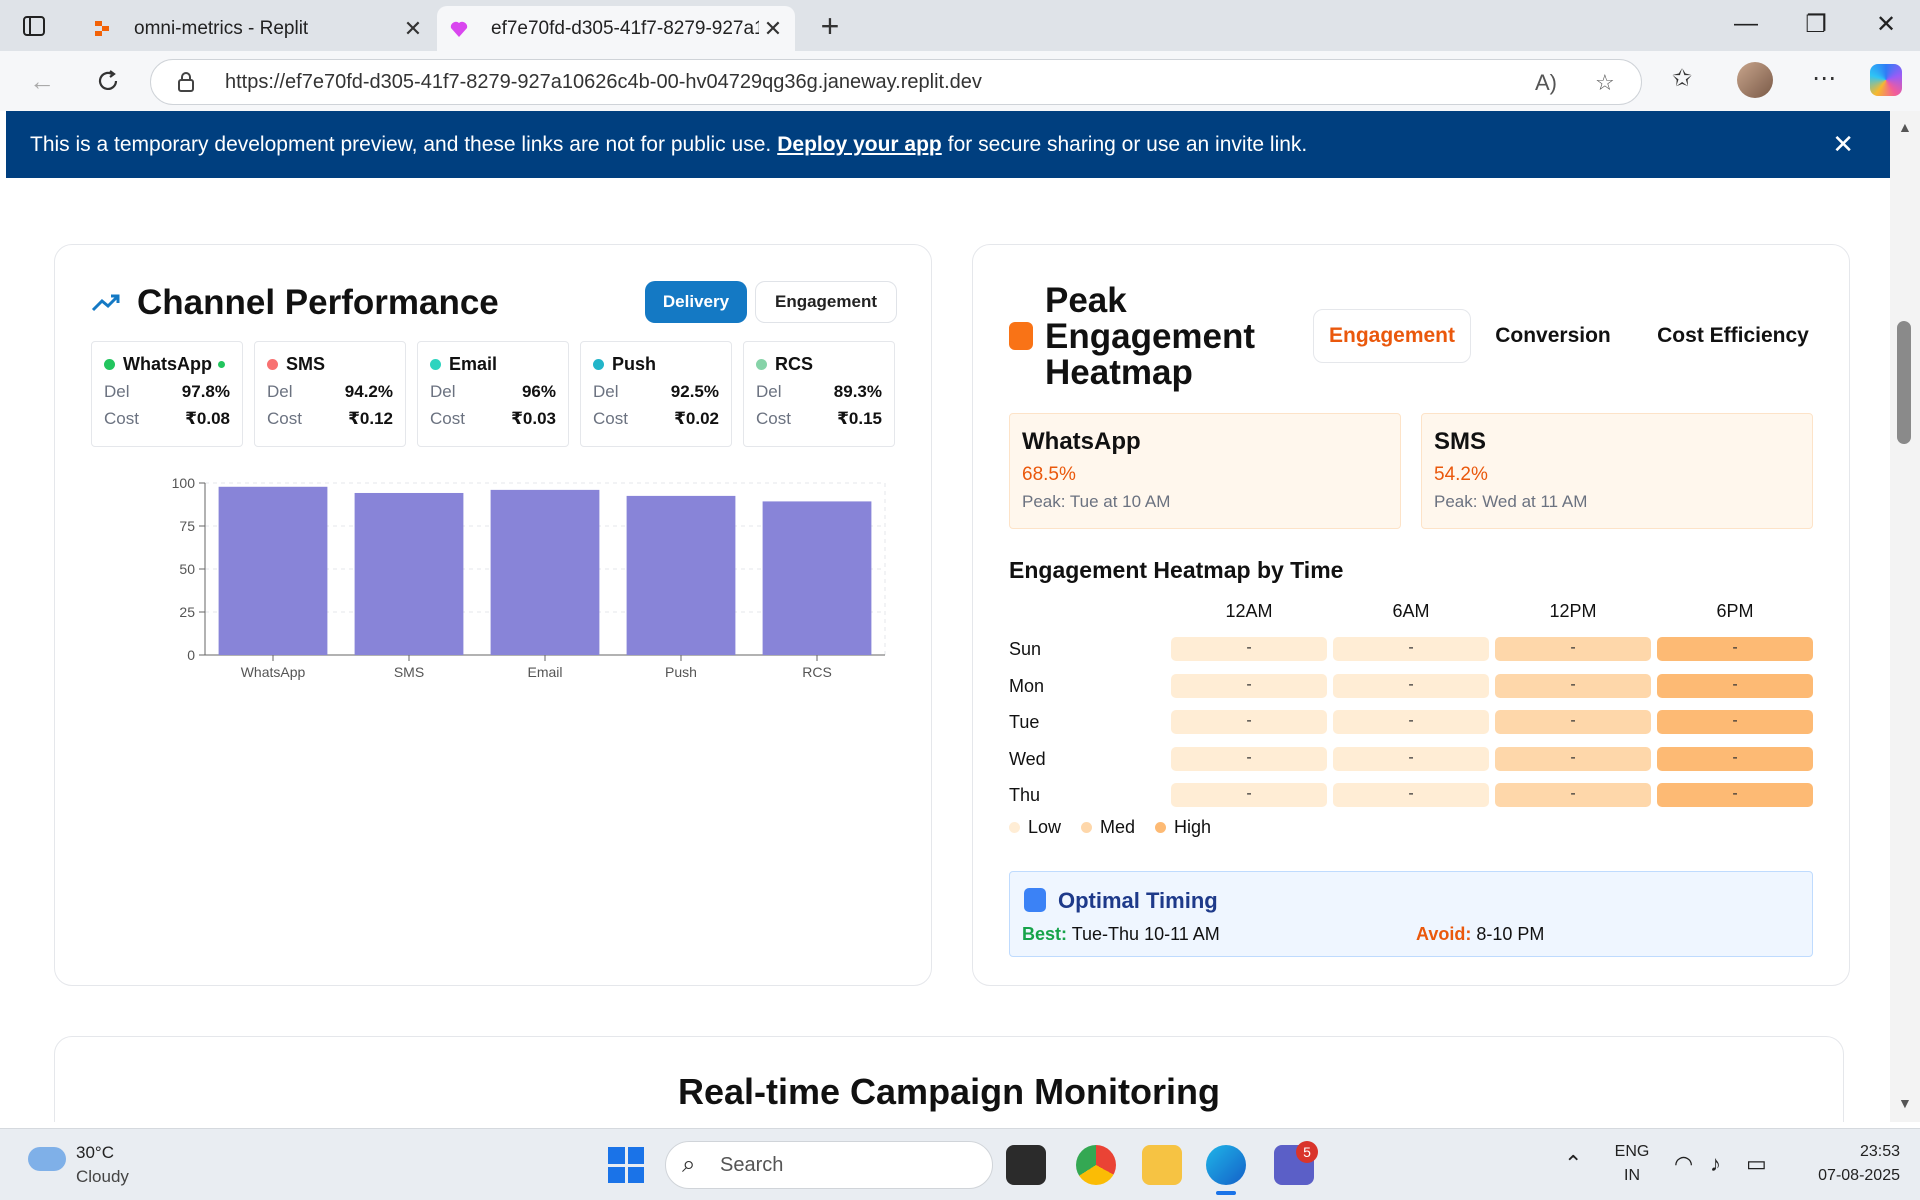 The height and width of the screenshot is (1200, 1920). Describe the element at coordinates (186, 82) in the screenshot. I see `lock-icon` at that location.